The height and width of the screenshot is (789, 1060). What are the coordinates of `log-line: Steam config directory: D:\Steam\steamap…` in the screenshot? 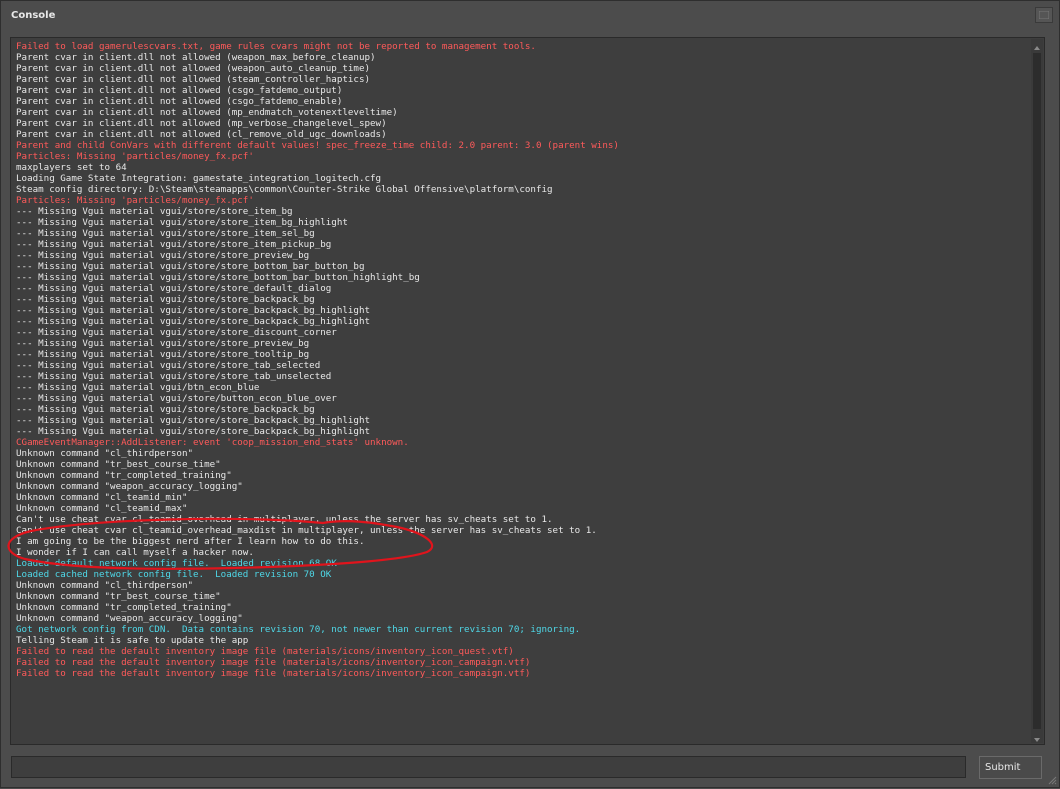 It's located at (284, 189).